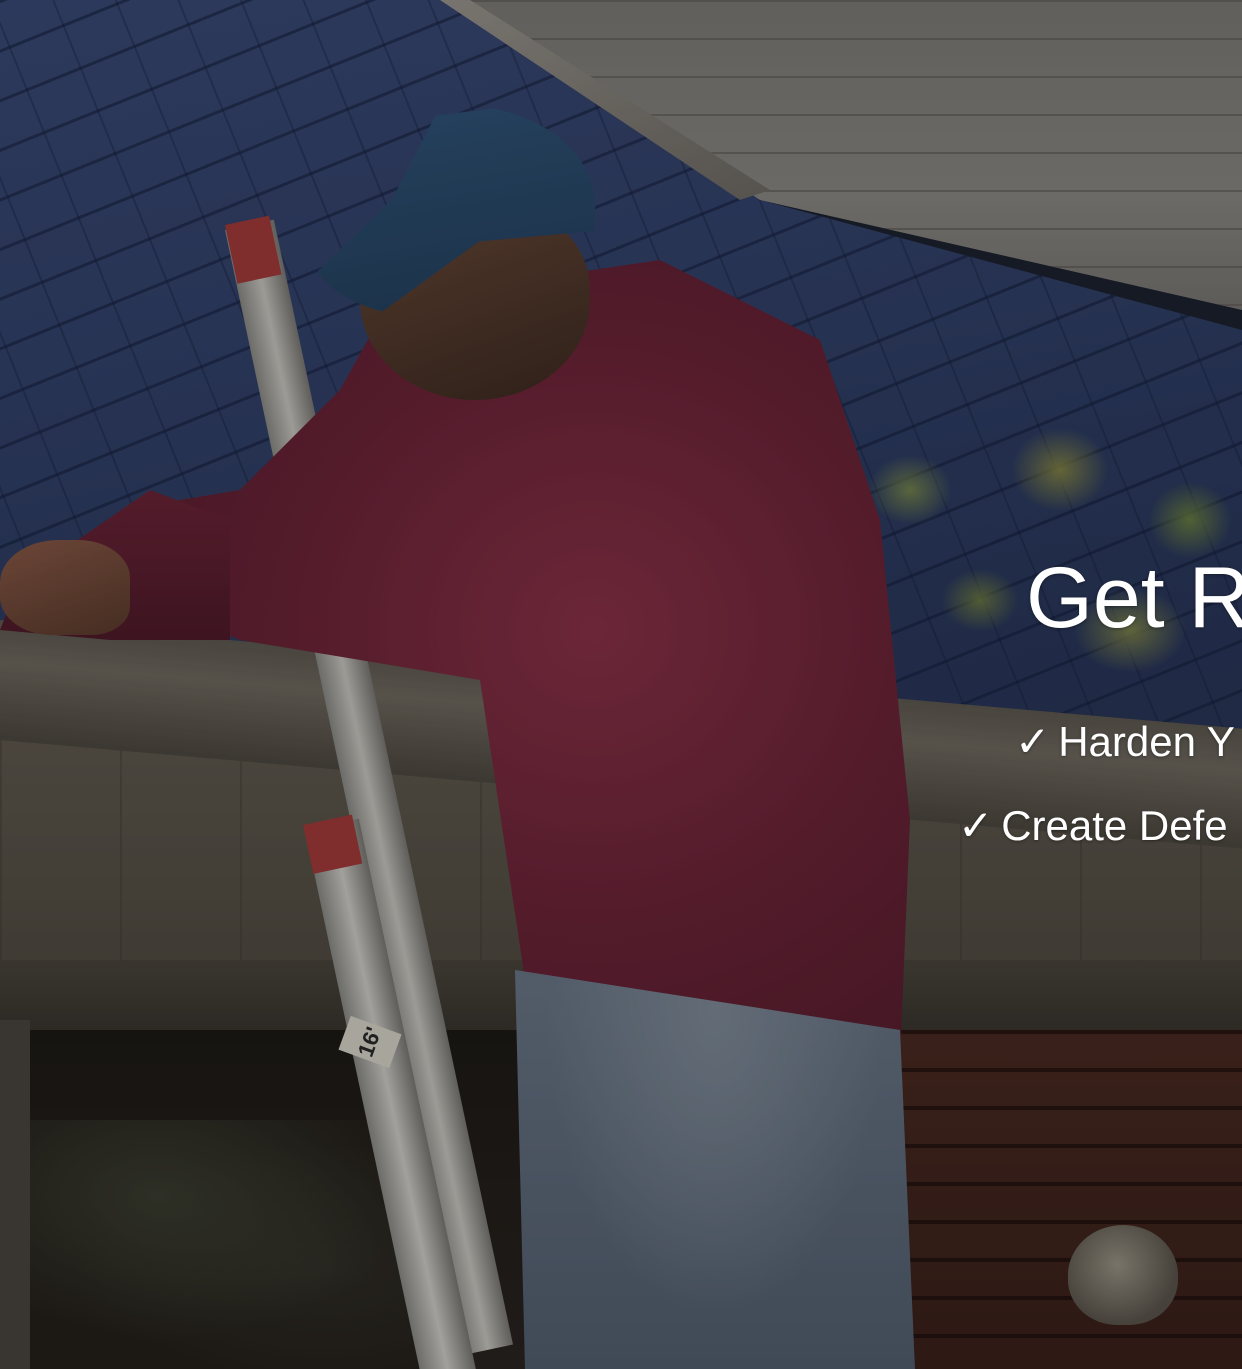  I want to click on bullet-text: Harden Y, so click(1146, 741).